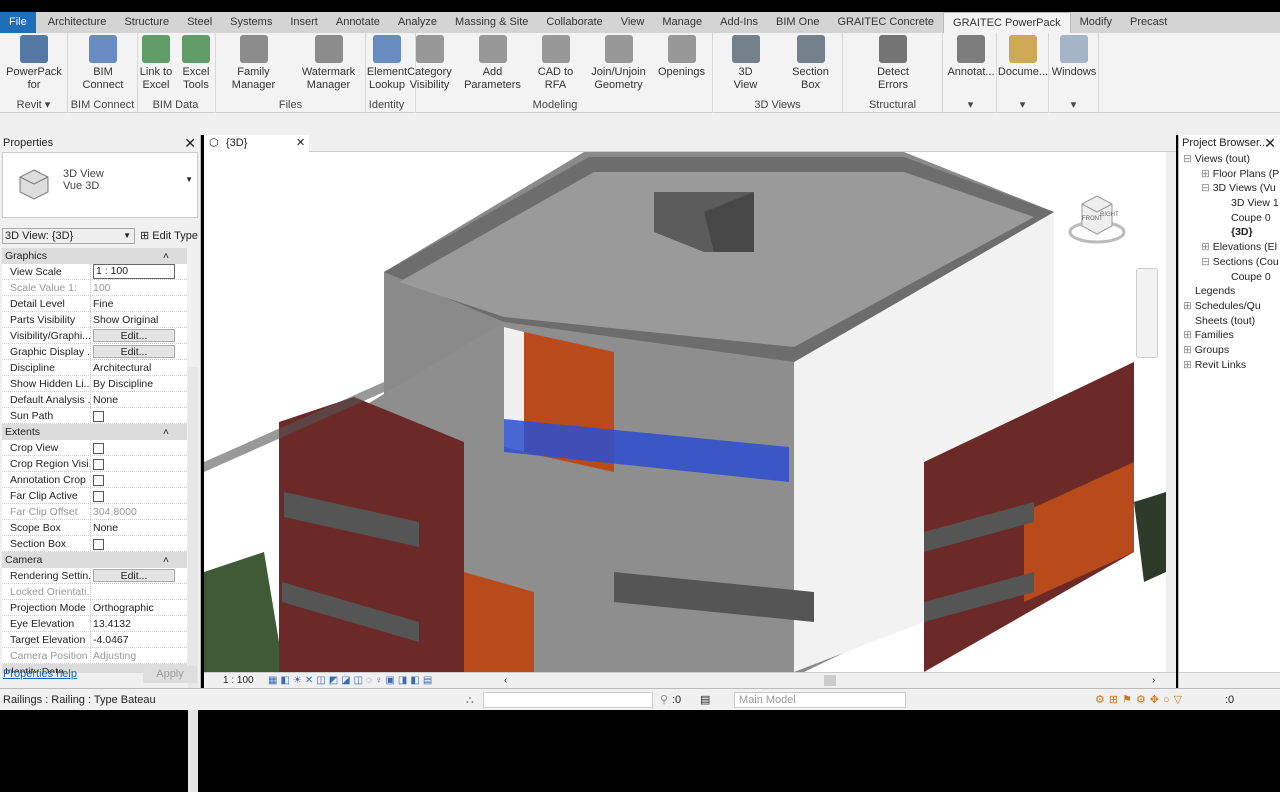 The height and width of the screenshot is (792, 1280). What do you see at coordinates (1229, 174) in the screenshot?
I see `browser-item: ⊞ Floor Plans (P` at bounding box center [1229, 174].